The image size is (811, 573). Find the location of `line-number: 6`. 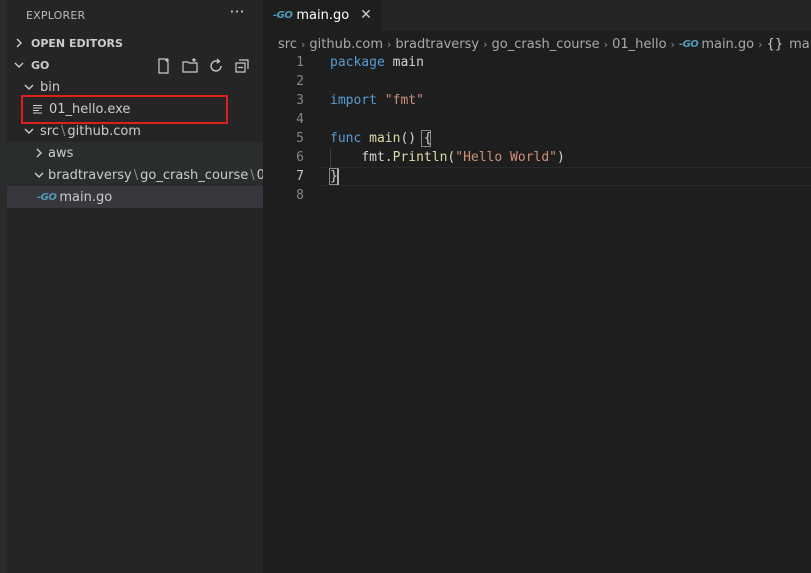

line-number: 6 is located at coordinates (300, 157).